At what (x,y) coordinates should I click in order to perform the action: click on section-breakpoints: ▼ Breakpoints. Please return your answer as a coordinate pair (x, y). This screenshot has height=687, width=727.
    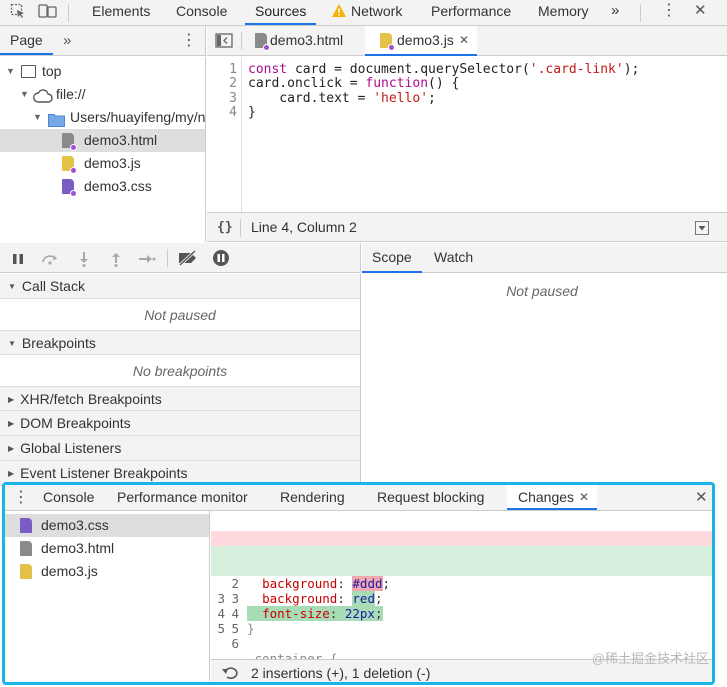
    Looking at the image, I should click on (180, 342).